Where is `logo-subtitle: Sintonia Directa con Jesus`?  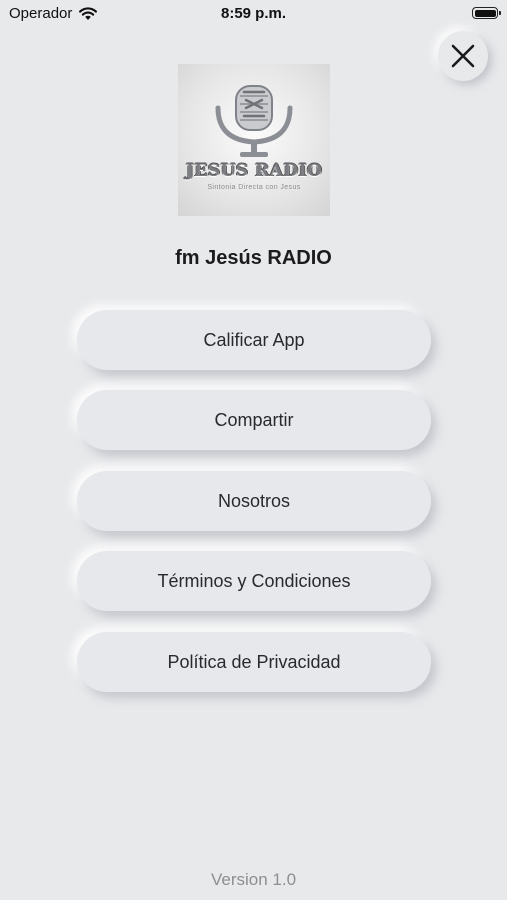 logo-subtitle: Sintonia Directa con Jesus is located at coordinates (254, 187).